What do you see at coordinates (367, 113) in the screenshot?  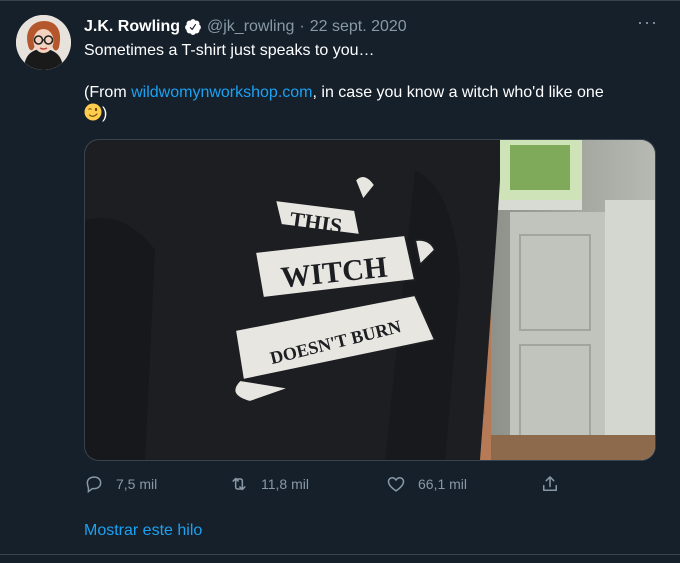 I see `tweet-text-line3: )` at bounding box center [367, 113].